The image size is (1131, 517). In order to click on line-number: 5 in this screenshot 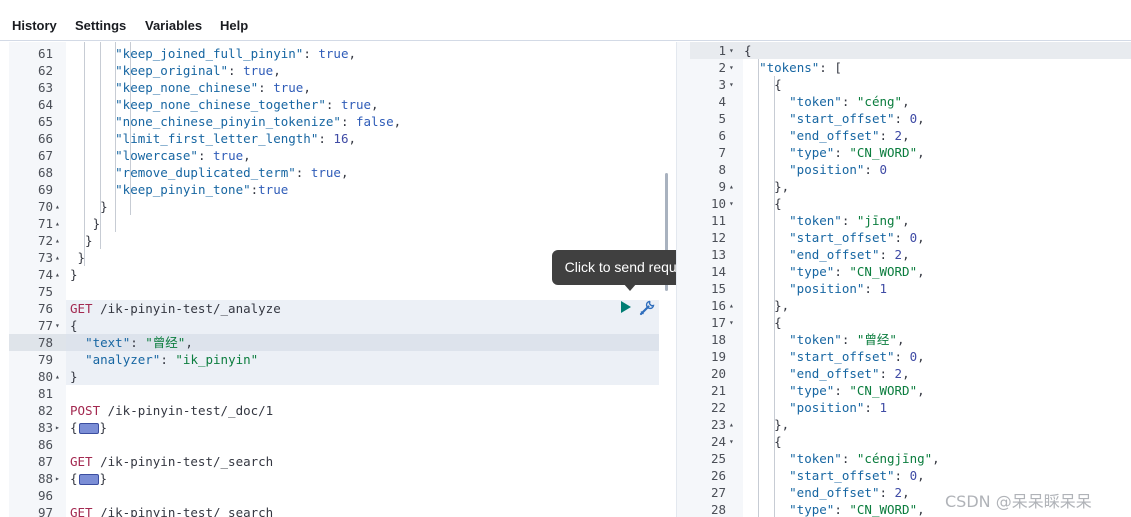, I will do `click(722, 118)`.